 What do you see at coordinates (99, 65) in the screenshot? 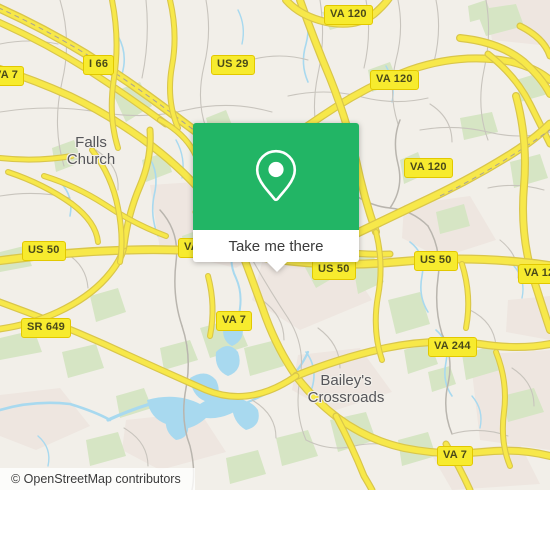
I see `road-shield: I 66` at bounding box center [99, 65].